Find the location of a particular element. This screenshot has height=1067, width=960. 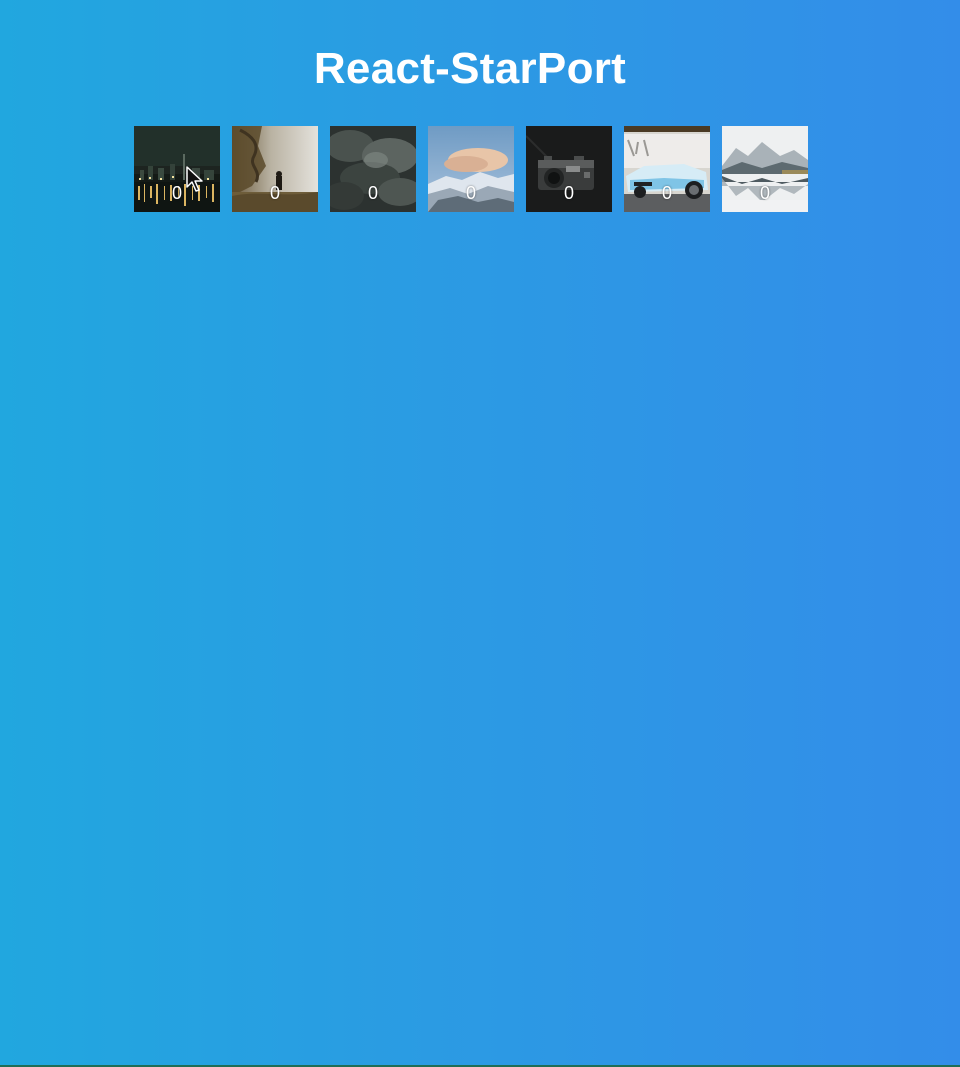

gallery-item-mountain-lake: 0 is located at coordinates (765, 169).